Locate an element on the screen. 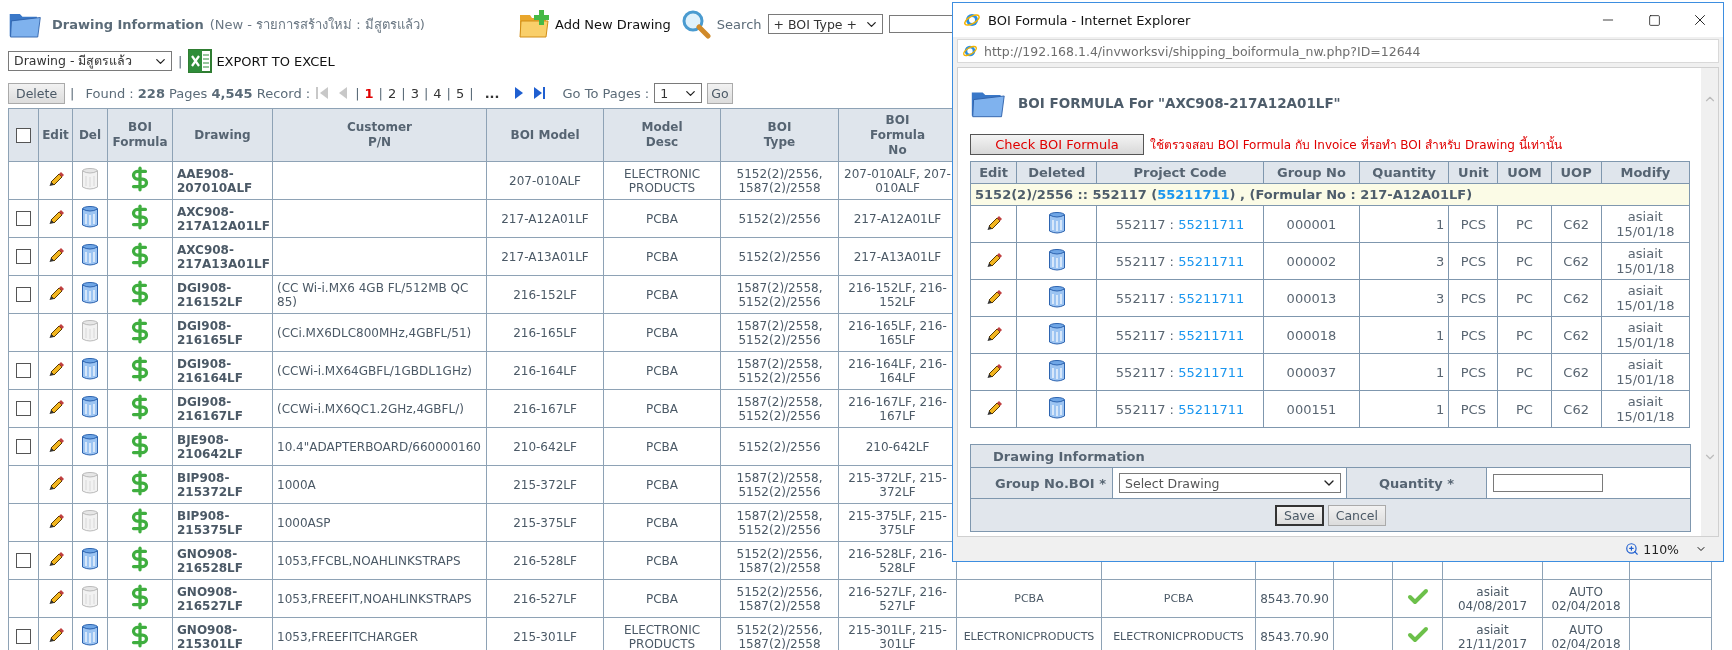  go-button: Go is located at coordinates (720, 93).